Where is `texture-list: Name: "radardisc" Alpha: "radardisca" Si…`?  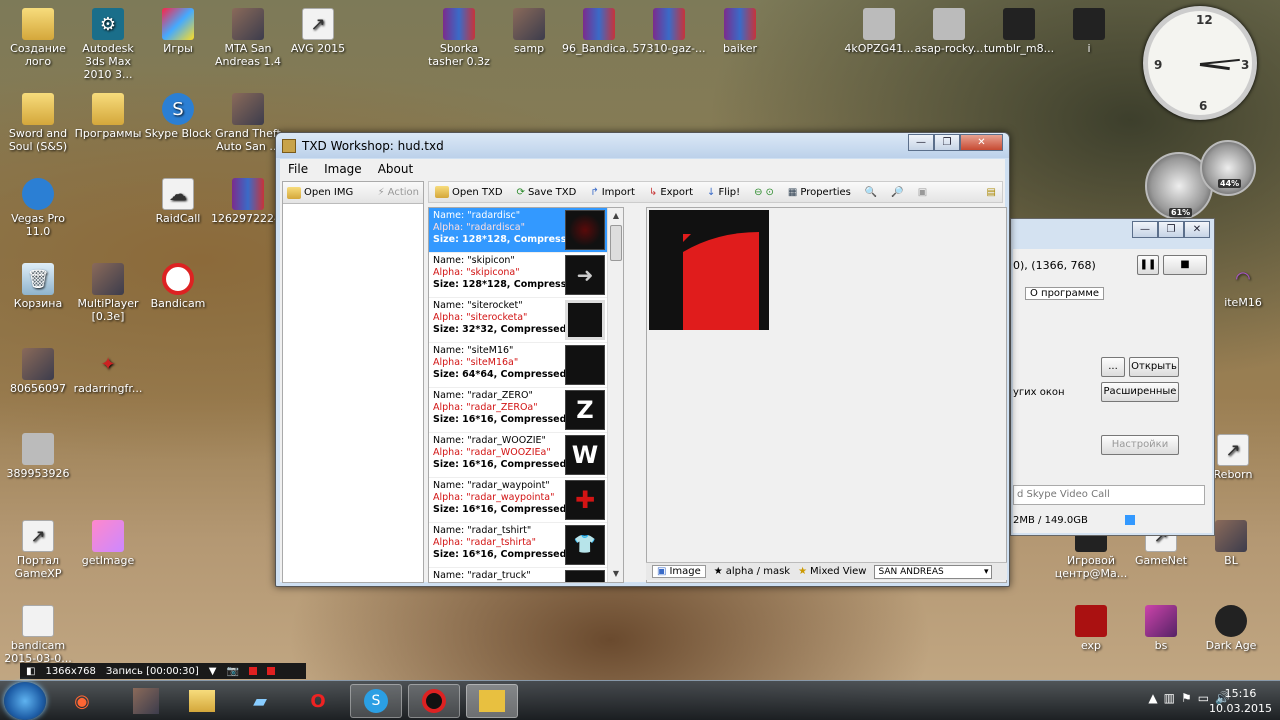
texture-list: Name: "radardisc" Alpha: "radardisca" Si… is located at coordinates (526, 395).